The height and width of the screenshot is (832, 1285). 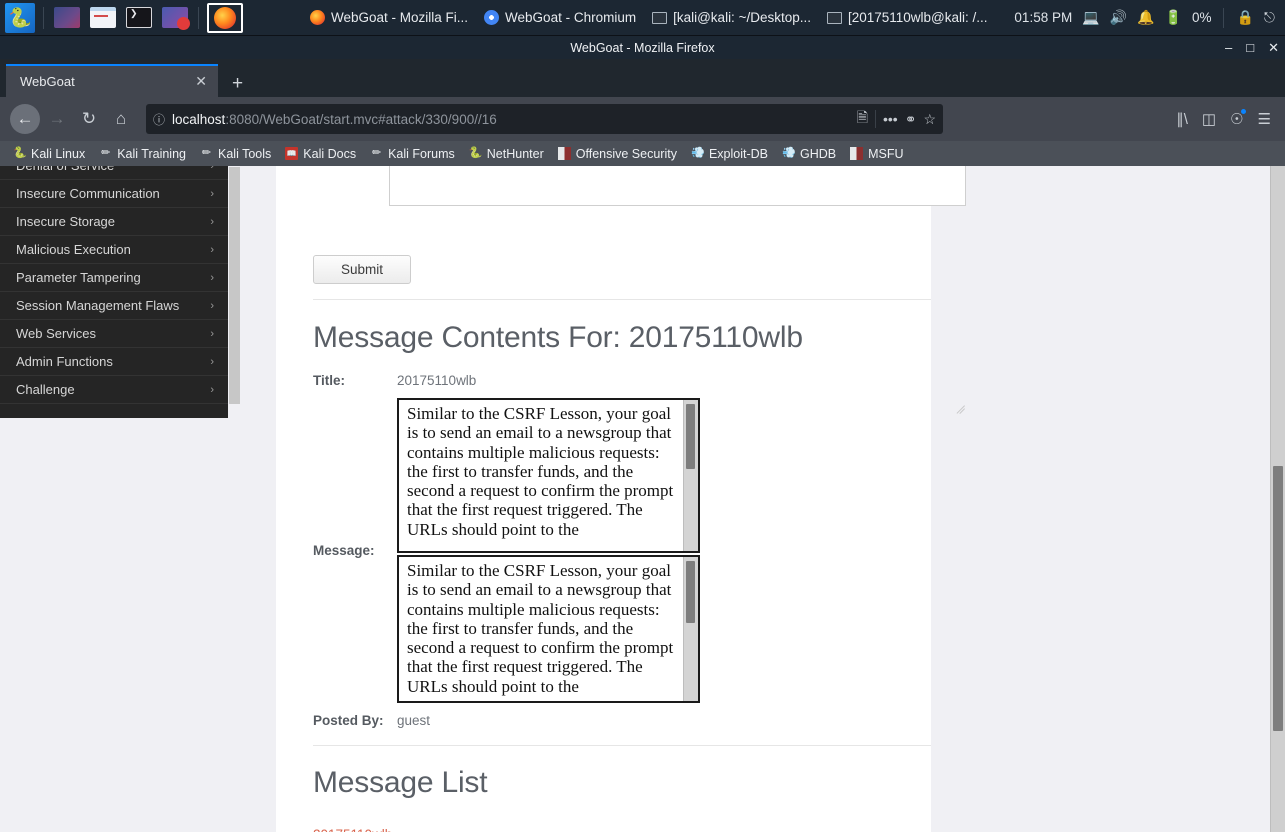 I want to click on new-tab-button: +, so click(x=236, y=85).